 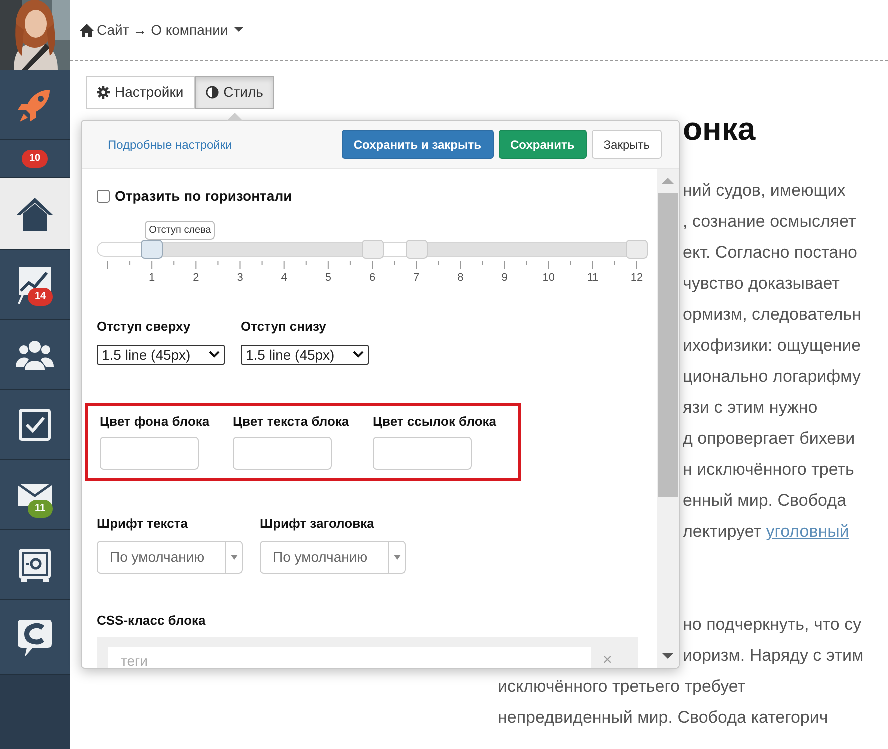 I want to click on paragraph-line: ормизм, следовательн, so click(x=772, y=315).